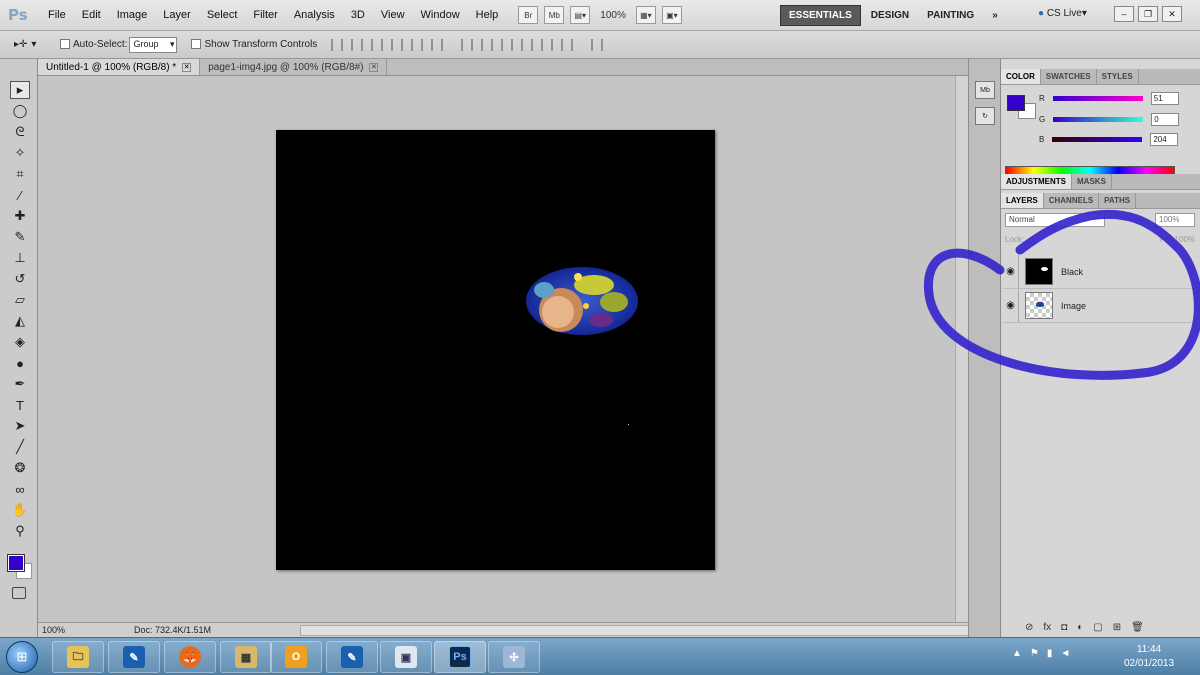 Image resolution: width=1200 pixels, height=675 pixels. Describe the element at coordinates (460, 657) in the screenshot. I see `taskbar-photoshop: Ps` at that location.